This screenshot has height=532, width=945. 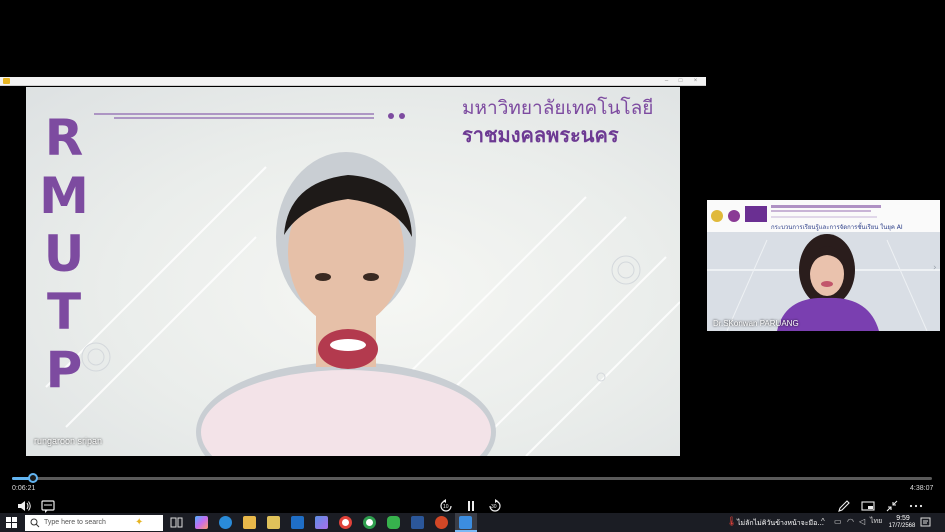 What do you see at coordinates (916, 506) in the screenshot?
I see `more-options-icon` at bounding box center [916, 506].